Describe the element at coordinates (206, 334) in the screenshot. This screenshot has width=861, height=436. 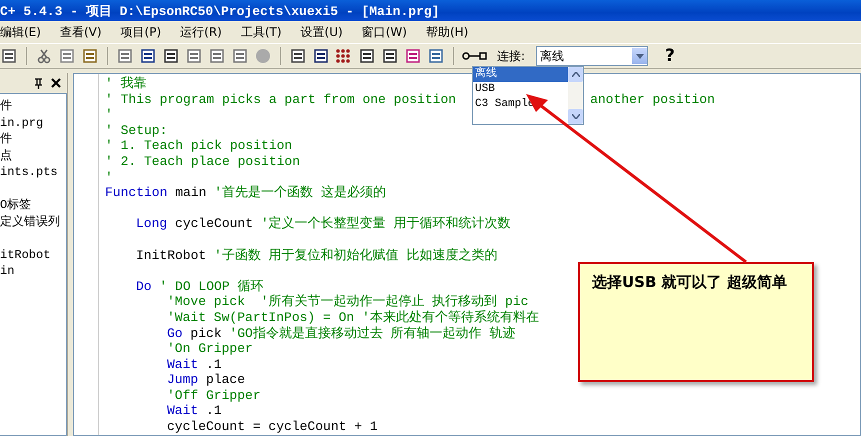
I see `code-text: pick` at that location.